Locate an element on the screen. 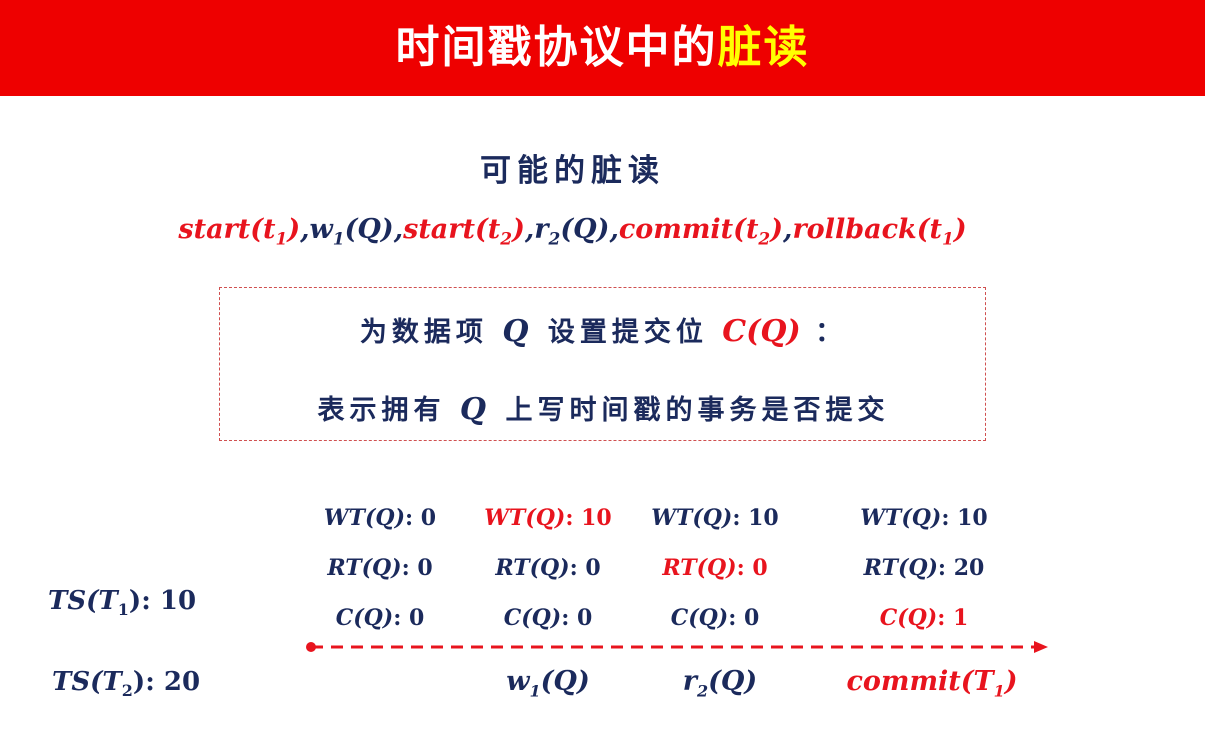 The height and width of the screenshot is (739, 1205). op1-name: w is located at coordinates (518, 681).